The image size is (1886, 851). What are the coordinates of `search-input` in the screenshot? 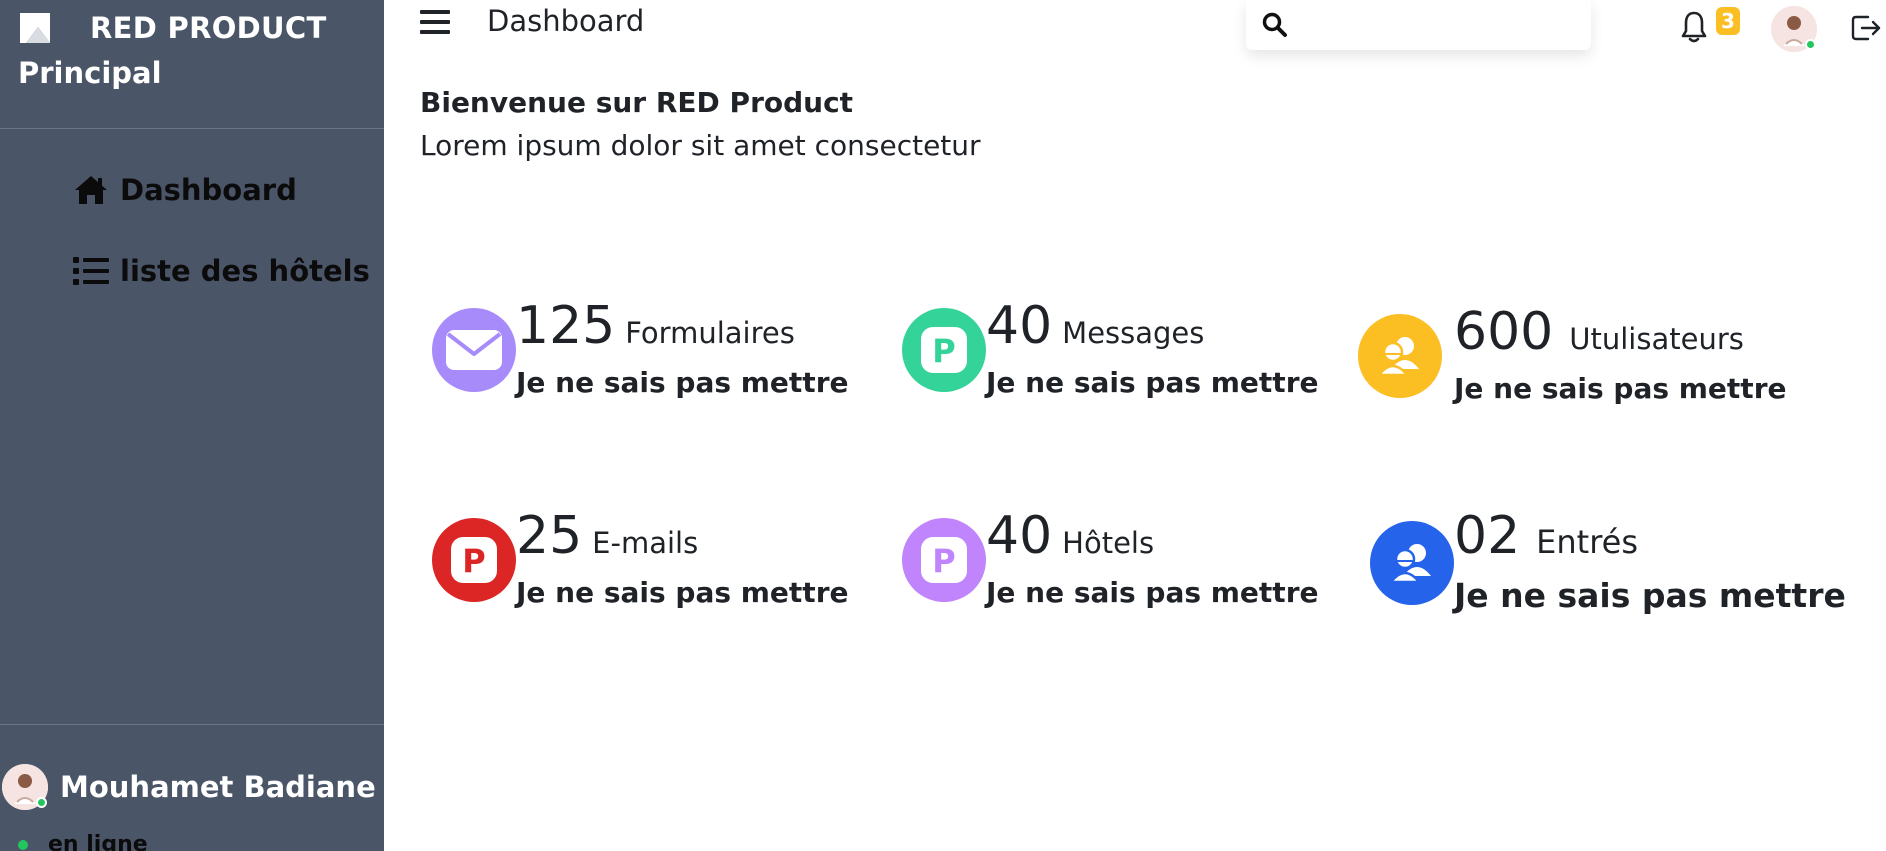 It's located at (1440, 25).